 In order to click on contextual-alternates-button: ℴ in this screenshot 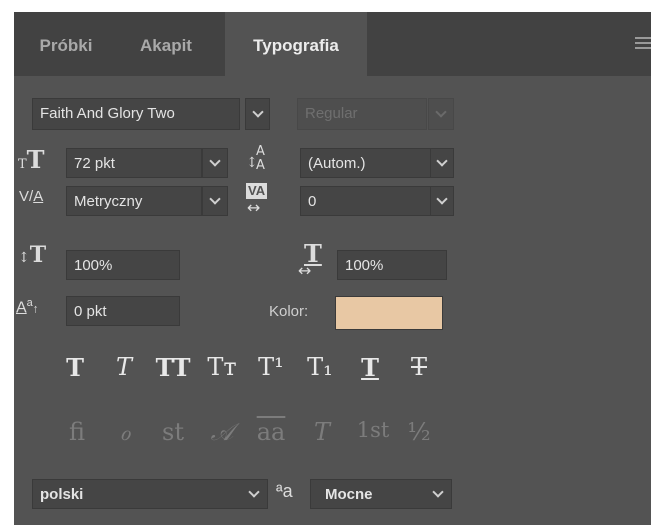, I will do `click(125, 432)`.